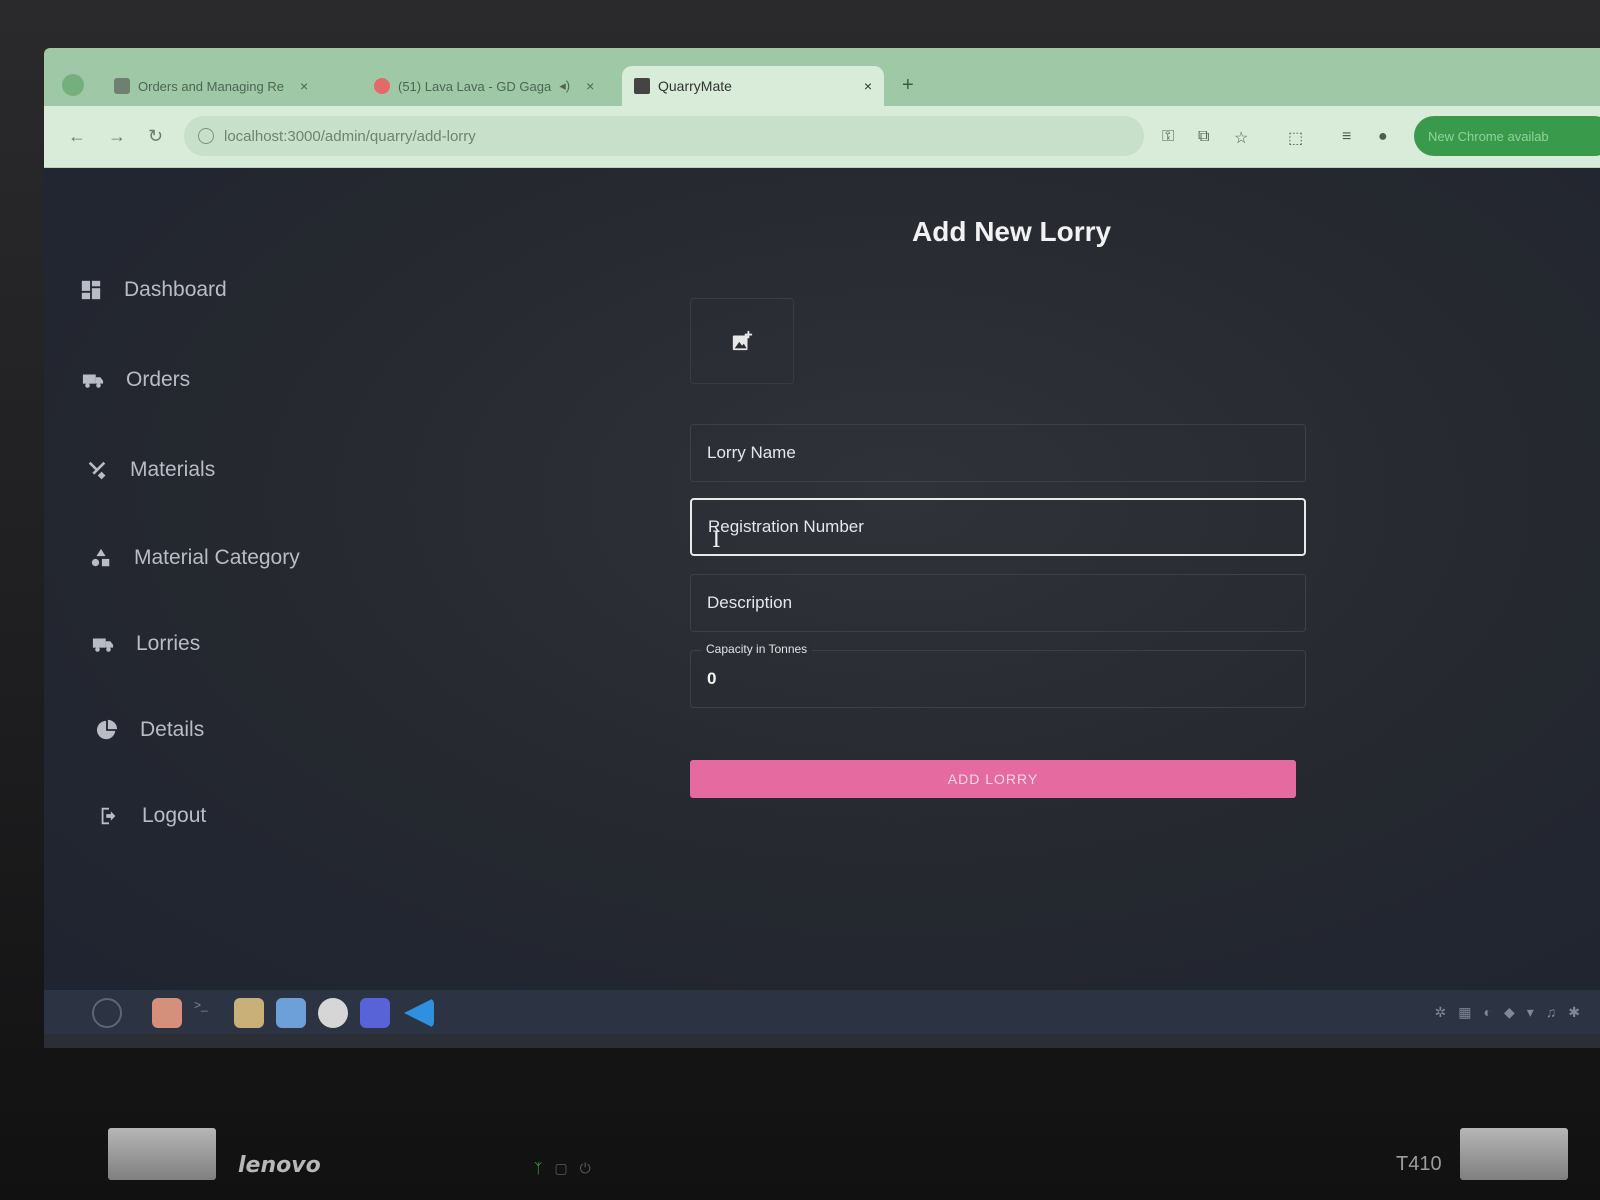 The width and height of the screenshot is (1600, 1200). What do you see at coordinates (1514, 1154) in the screenshot?
I see `right-hinge` at bounding box center [1514, 1154].